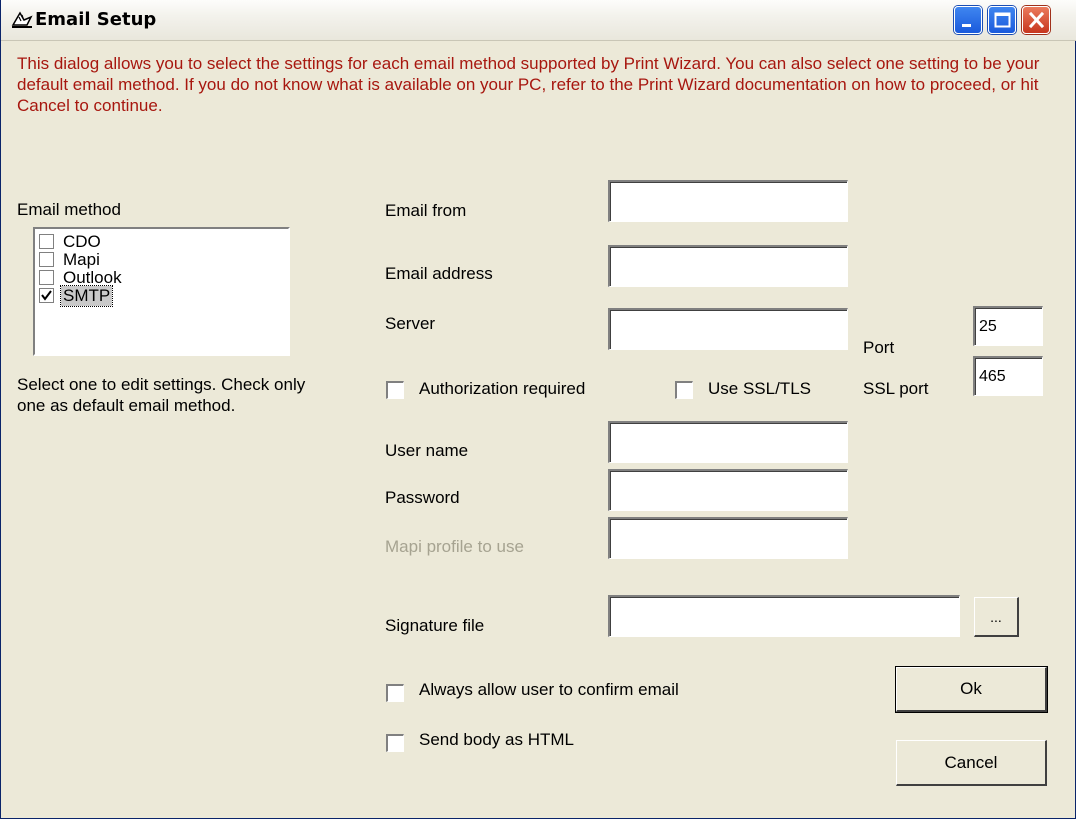 This screenshot has width=1076, height=819. Describe the element at coordinates (502, 388) in the screenshot. I see `authorization-required-label: Authorization required` at that location.